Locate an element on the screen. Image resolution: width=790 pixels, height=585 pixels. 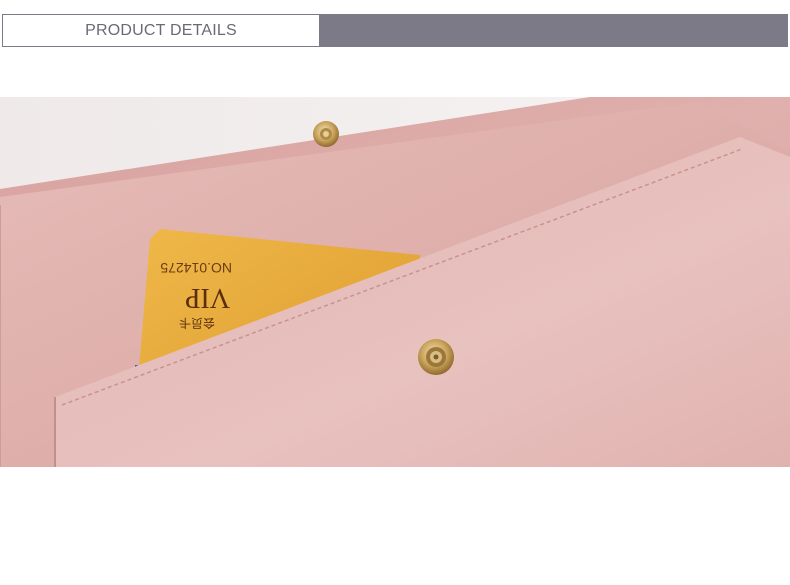
top-snap-button is located at coordinates (326, 134).